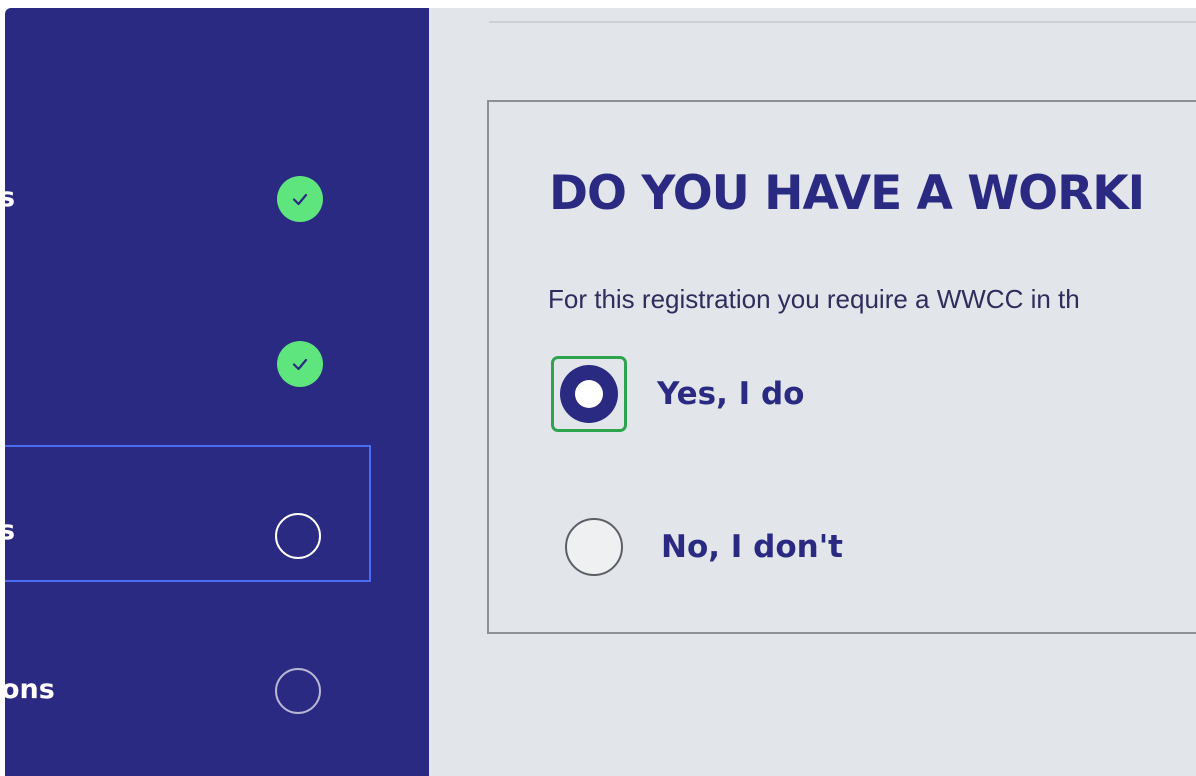  I want to click on divider, so click(842, 22).